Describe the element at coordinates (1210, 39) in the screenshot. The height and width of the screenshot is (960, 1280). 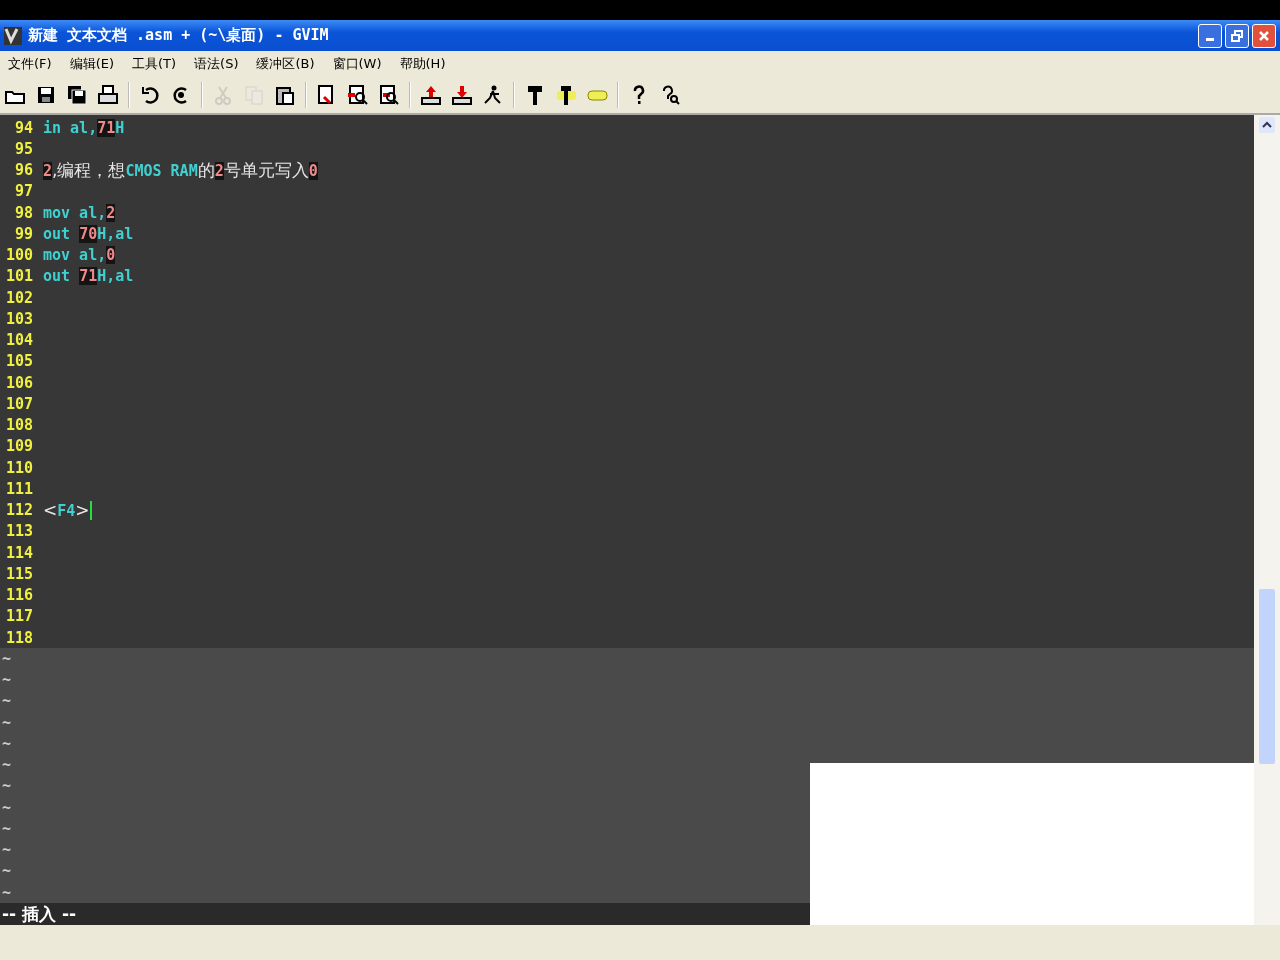
I see `minimize-icon` at that location.